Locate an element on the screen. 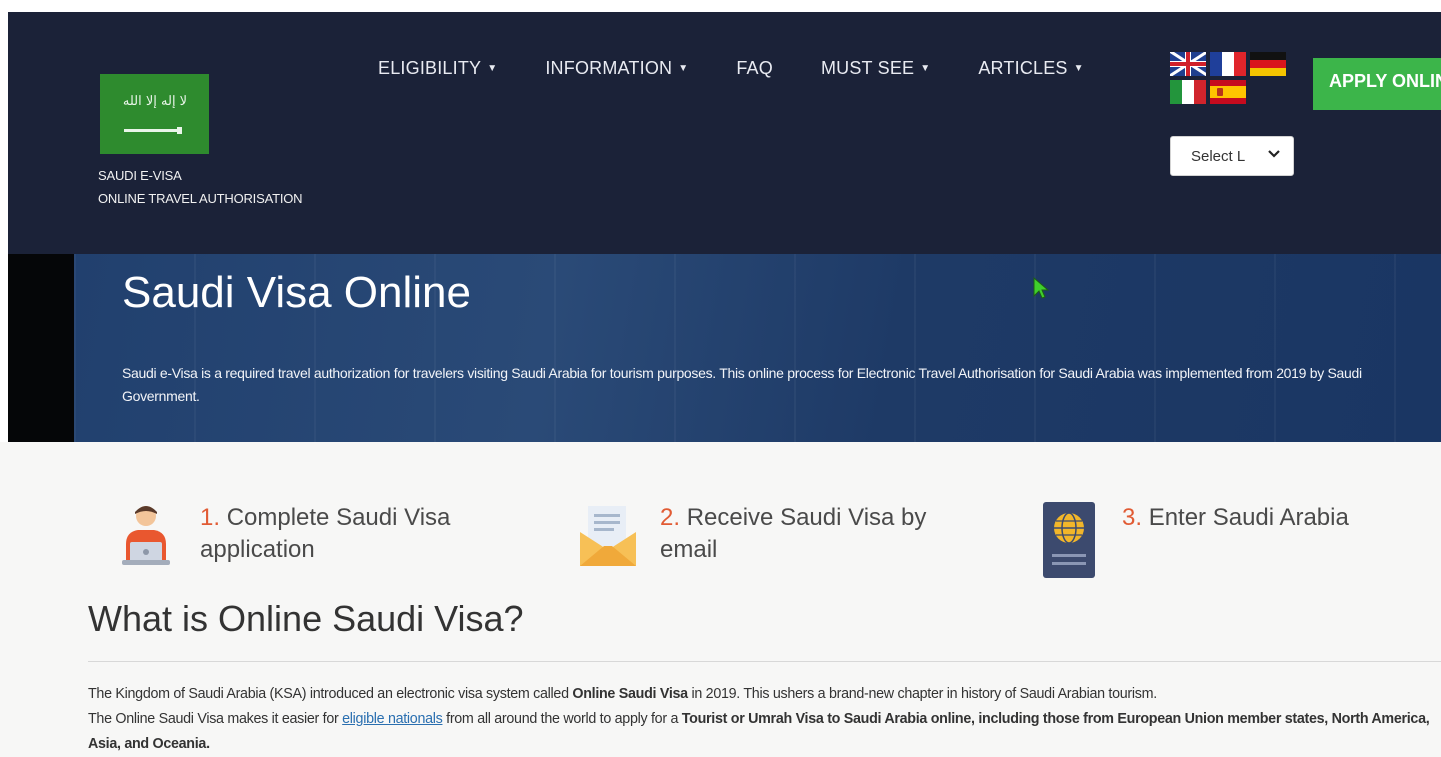 This screenshot has height=757, width=1441. brand-line-1: SAUDI E-VISA is located at coordinates (140, 175).